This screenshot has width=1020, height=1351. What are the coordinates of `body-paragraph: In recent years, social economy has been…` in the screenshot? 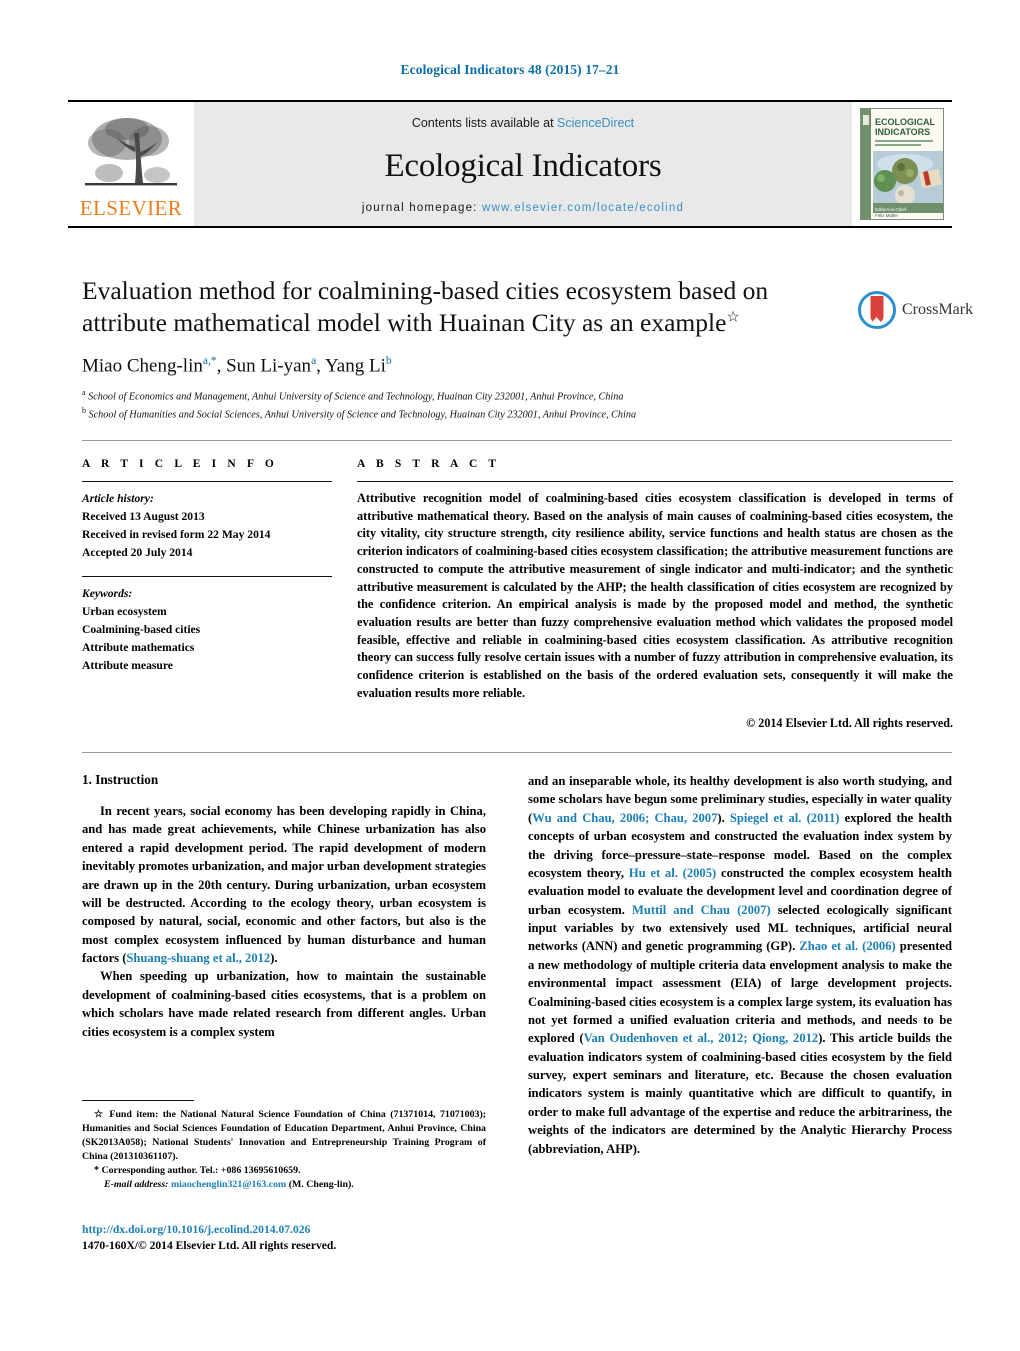 It's located at (284, 884).